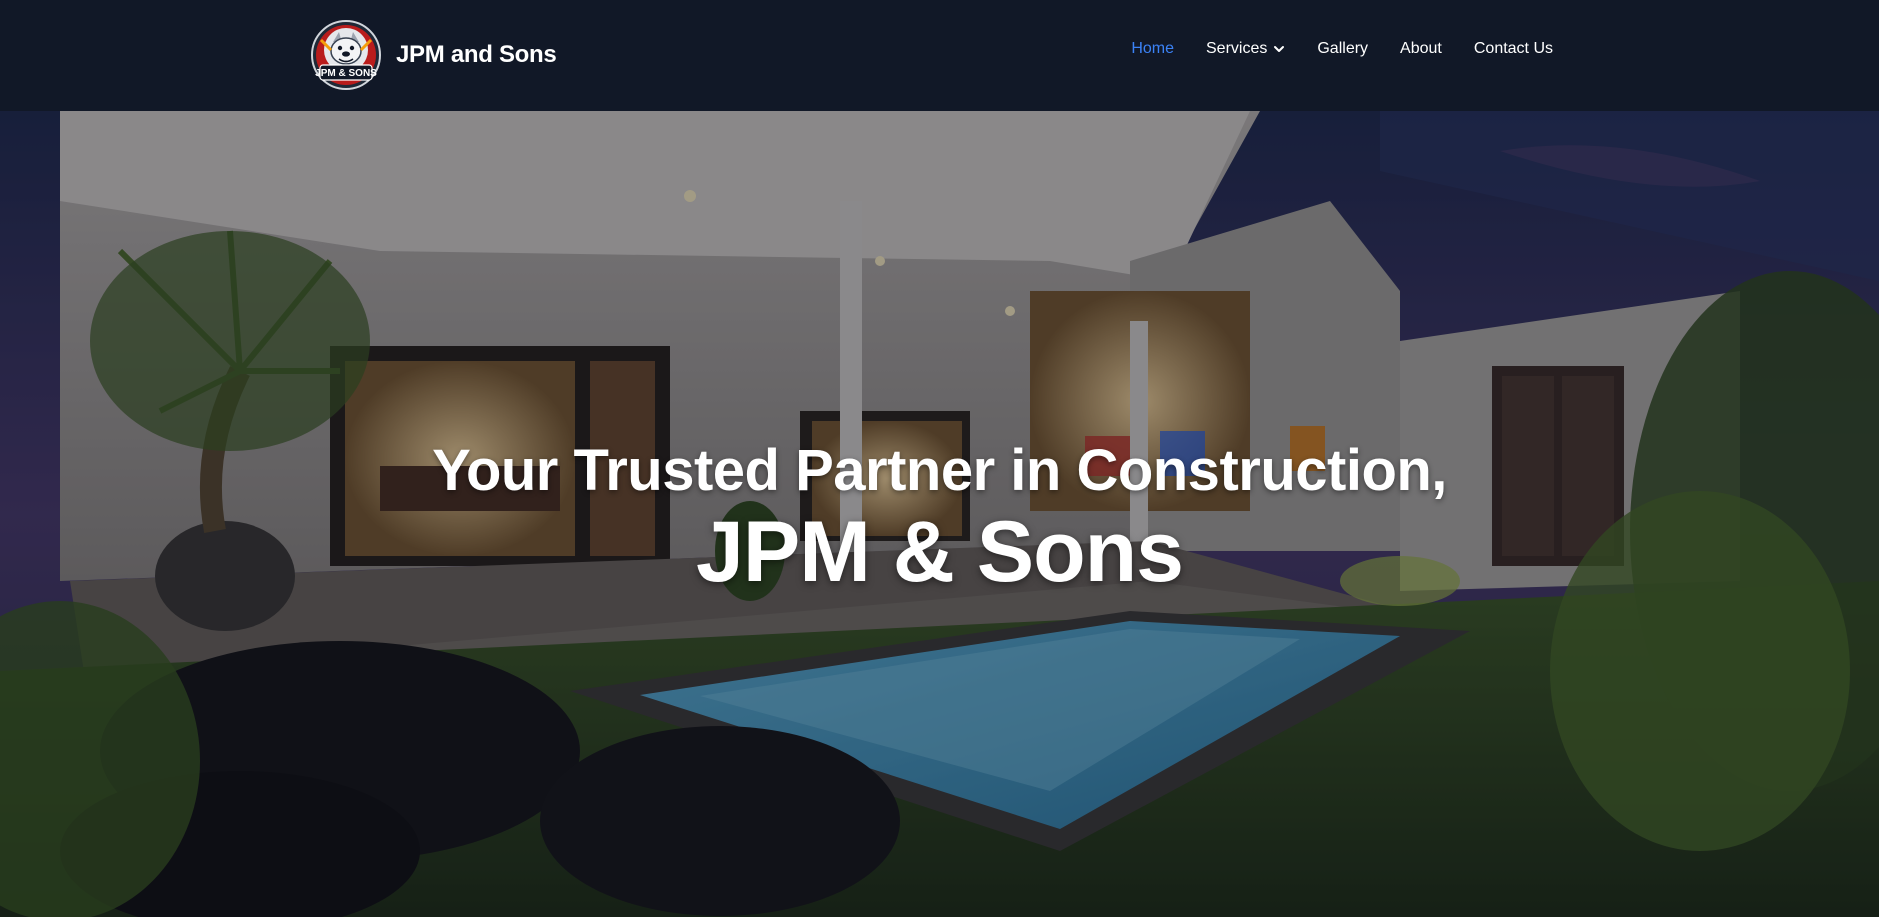  I want to click on hero-company-name: JPM & Sons, so click(940, 552).